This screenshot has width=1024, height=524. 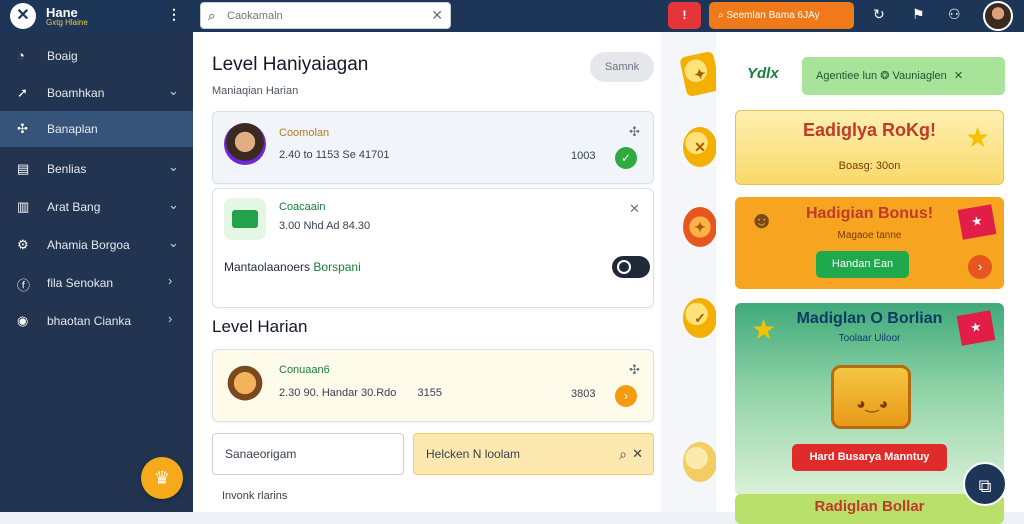 I want to click on ticket-icon: ✦, so click(x=700, y=74).